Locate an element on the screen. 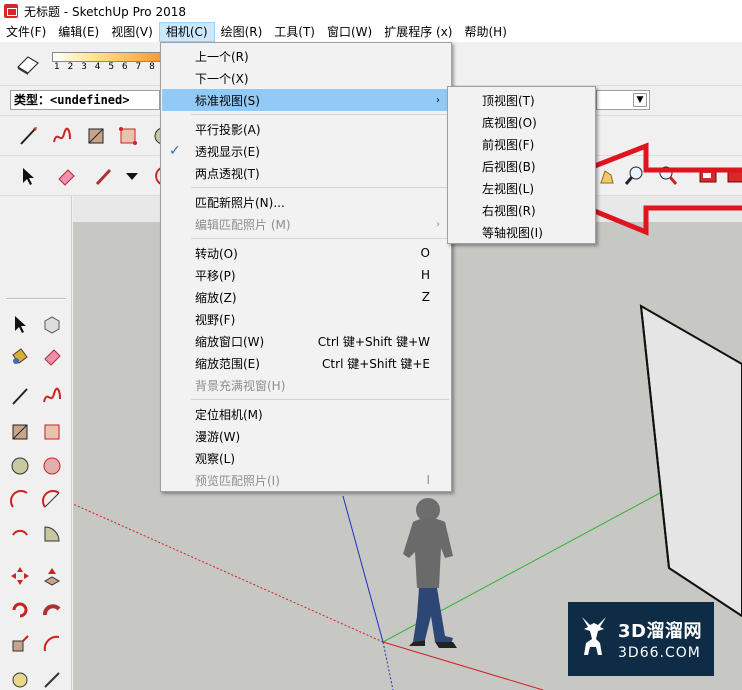 The width and height of the screenshot is (742, 690). menu-item-two-point-perspective: 两点透视(T) is located at coordinates (306, 173).